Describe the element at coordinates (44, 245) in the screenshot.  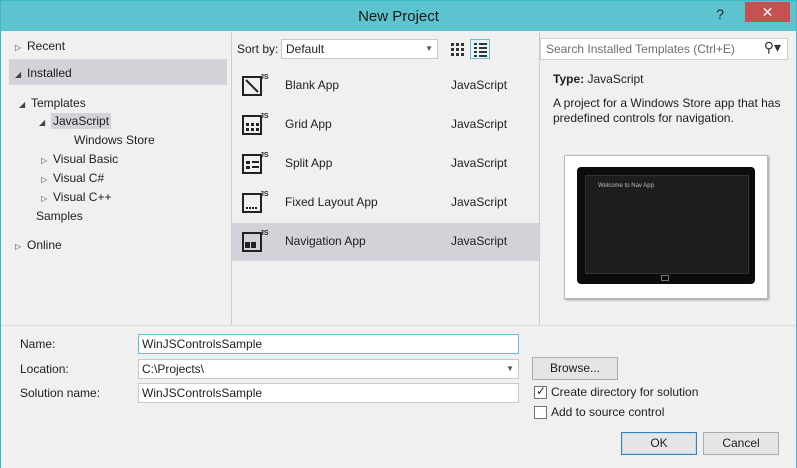
I see `tree-label: Online` at that location.